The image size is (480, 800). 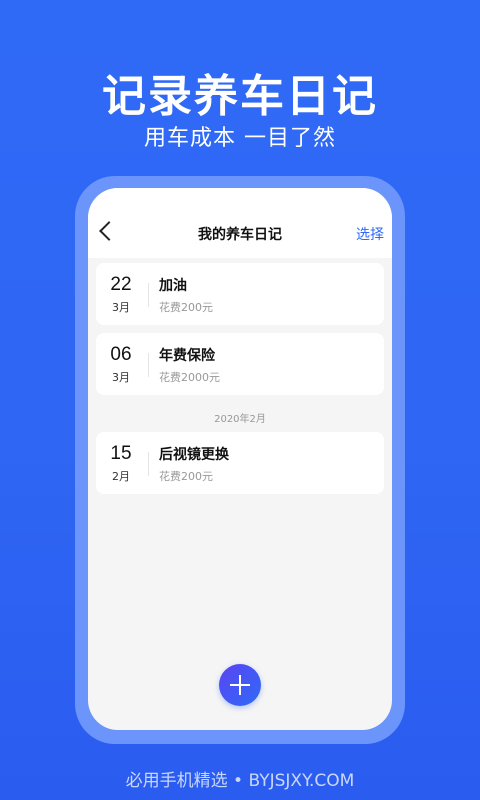 I want to click on select-button: 选择, so click(x=370, y=234).